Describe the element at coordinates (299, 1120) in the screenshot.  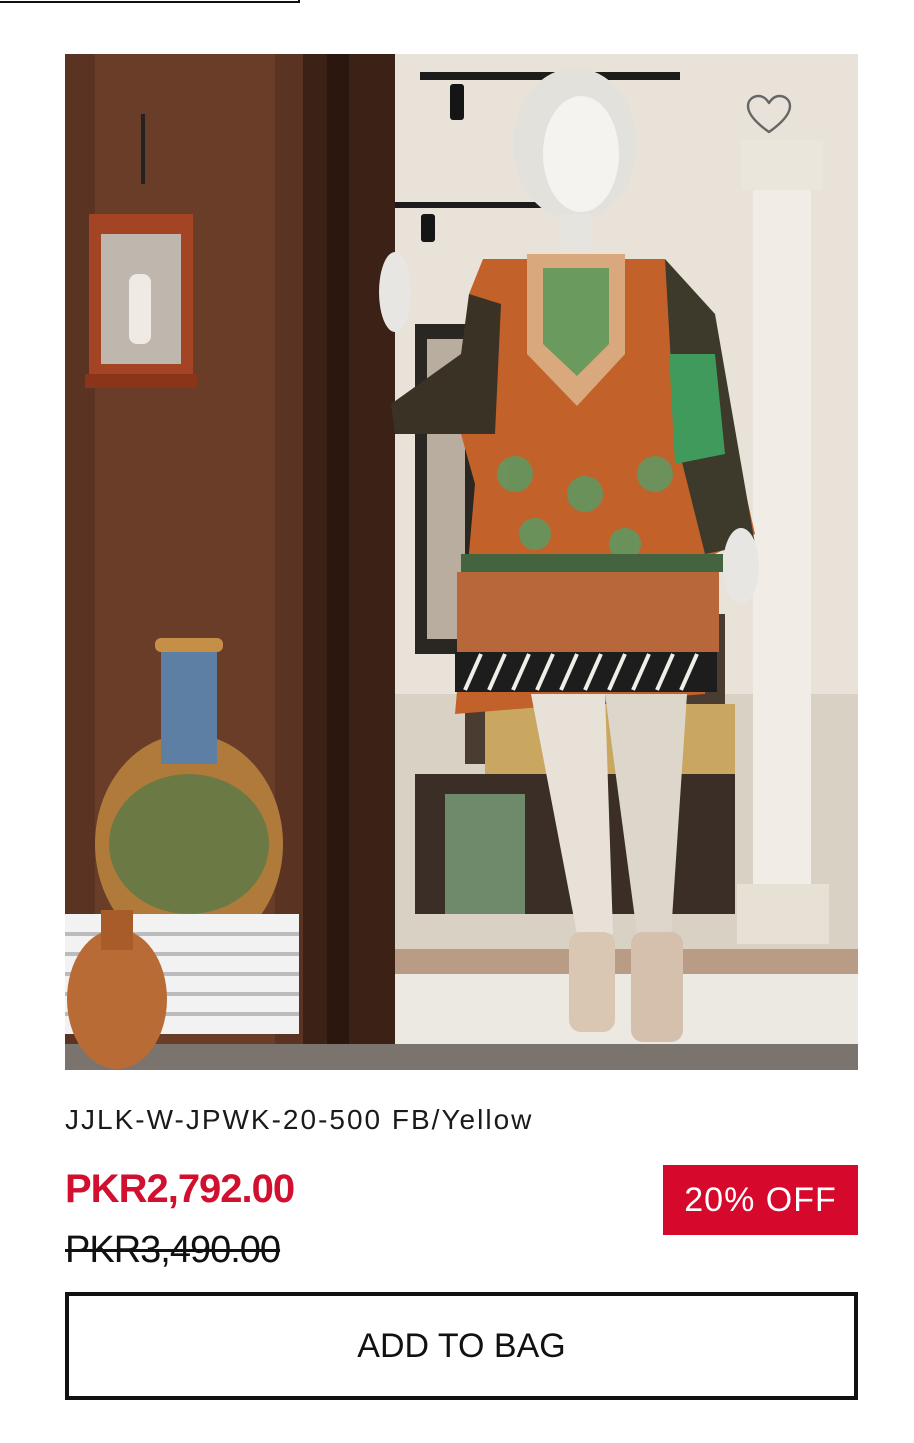
I see `product-name: JJLK-W-JPWK-20-500 FB/Yellow` at that location.